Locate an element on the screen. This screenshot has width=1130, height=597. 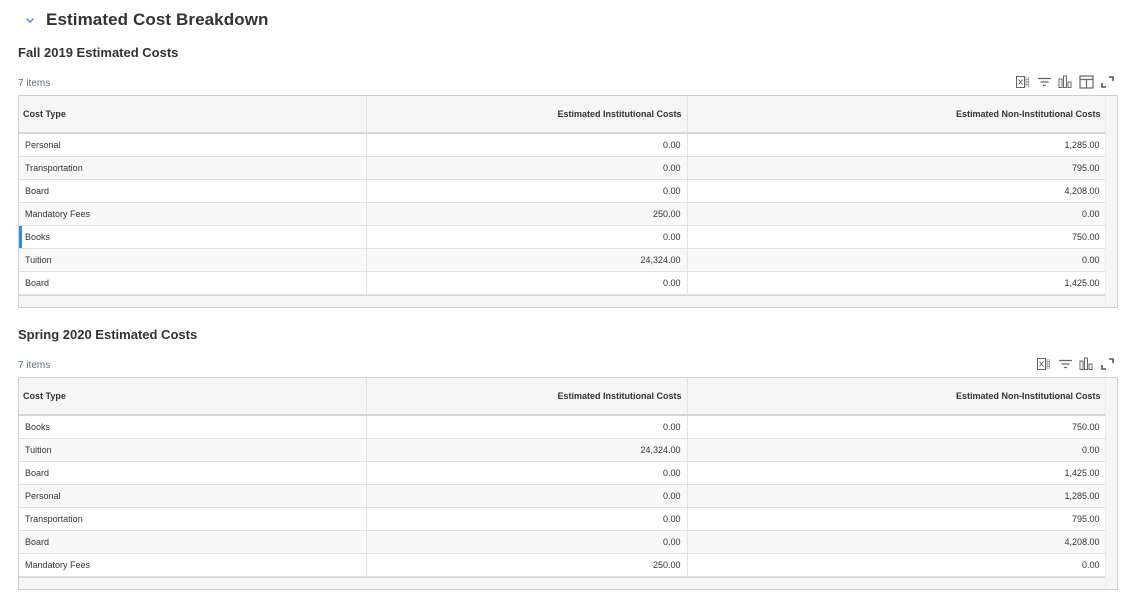
column-layout-icon is located at coordinates (1086, 82).